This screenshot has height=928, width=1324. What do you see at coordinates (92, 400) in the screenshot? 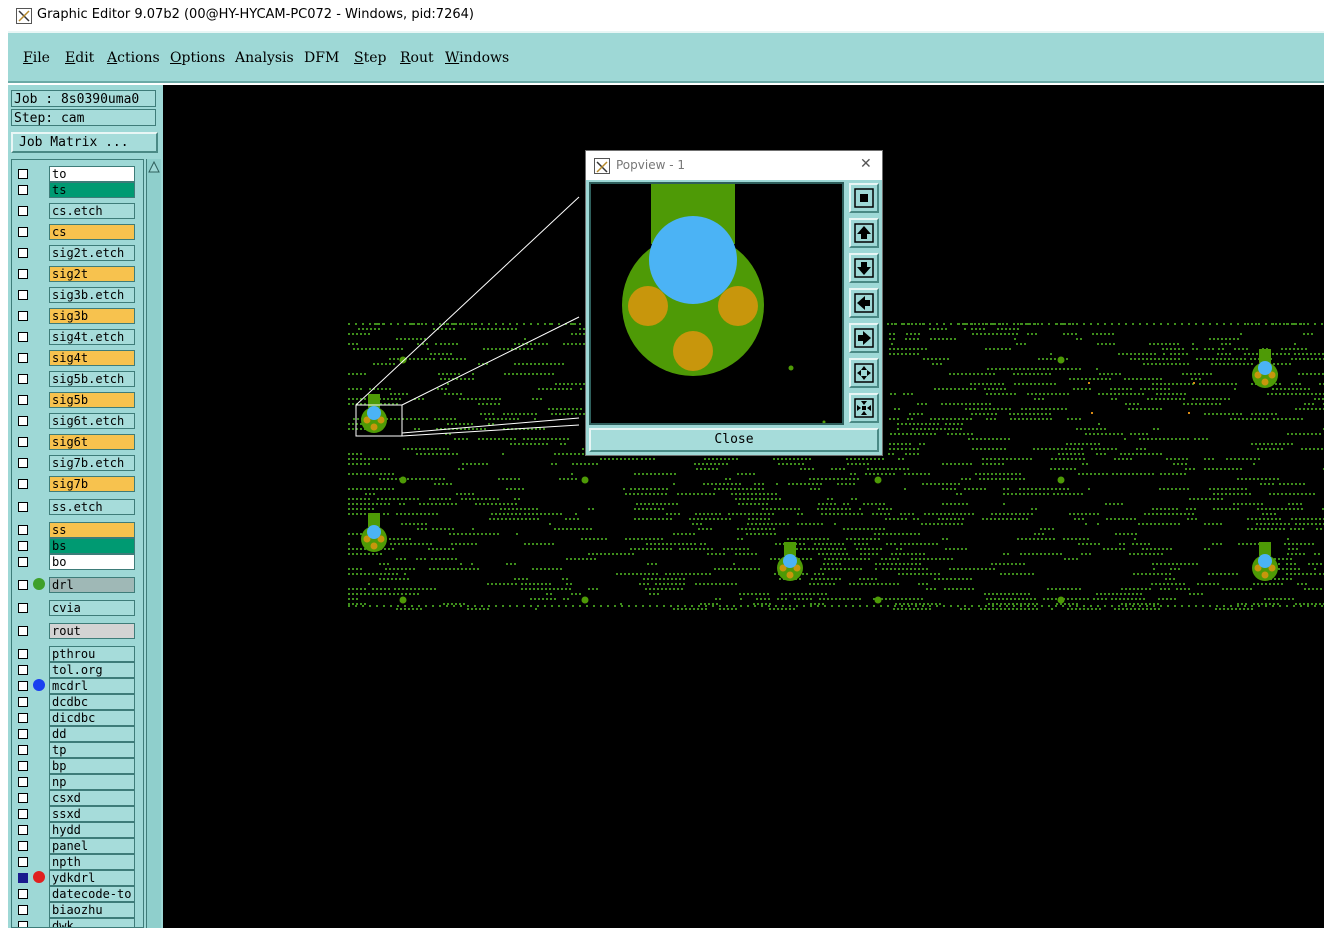
I see `layer-name: sig5b` at bounding box center [92, 400].